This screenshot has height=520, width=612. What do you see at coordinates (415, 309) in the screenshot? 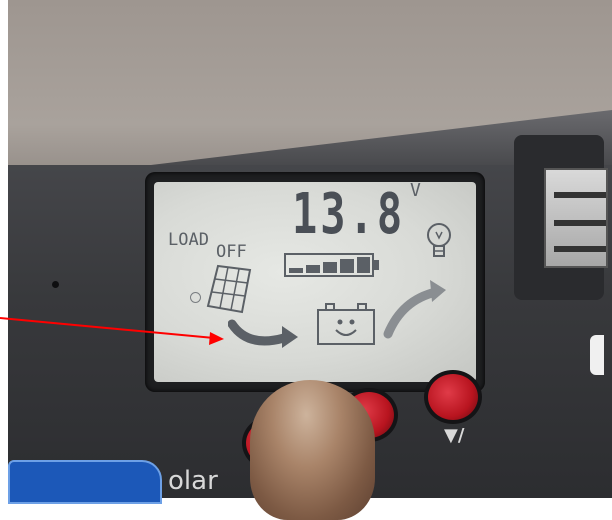
I see `load-flow-arrow-icon` at bounding box center [415, 309].